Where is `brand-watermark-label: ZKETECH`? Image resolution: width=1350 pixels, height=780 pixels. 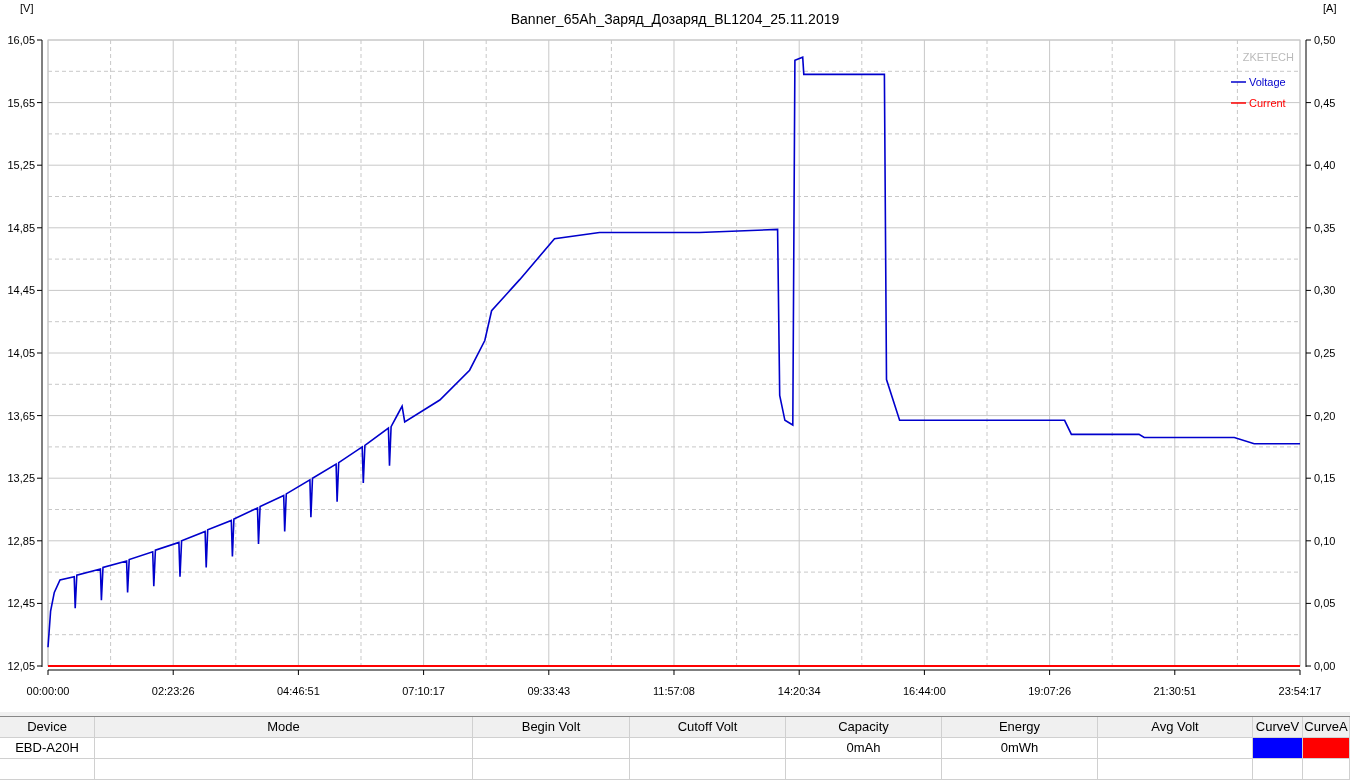
brand-watermark-label: ZKETECH is located at coordinates (1268, 57).